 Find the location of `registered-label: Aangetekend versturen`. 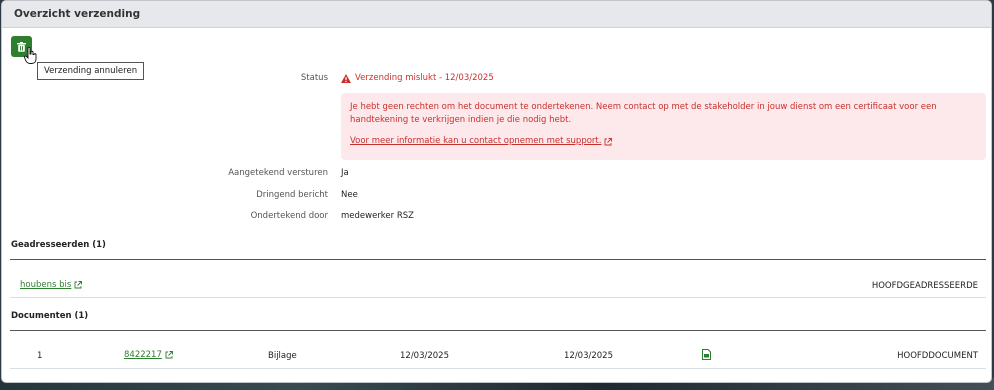

registered-label: Aangetekend versturen is located at coordinates (278, 173).